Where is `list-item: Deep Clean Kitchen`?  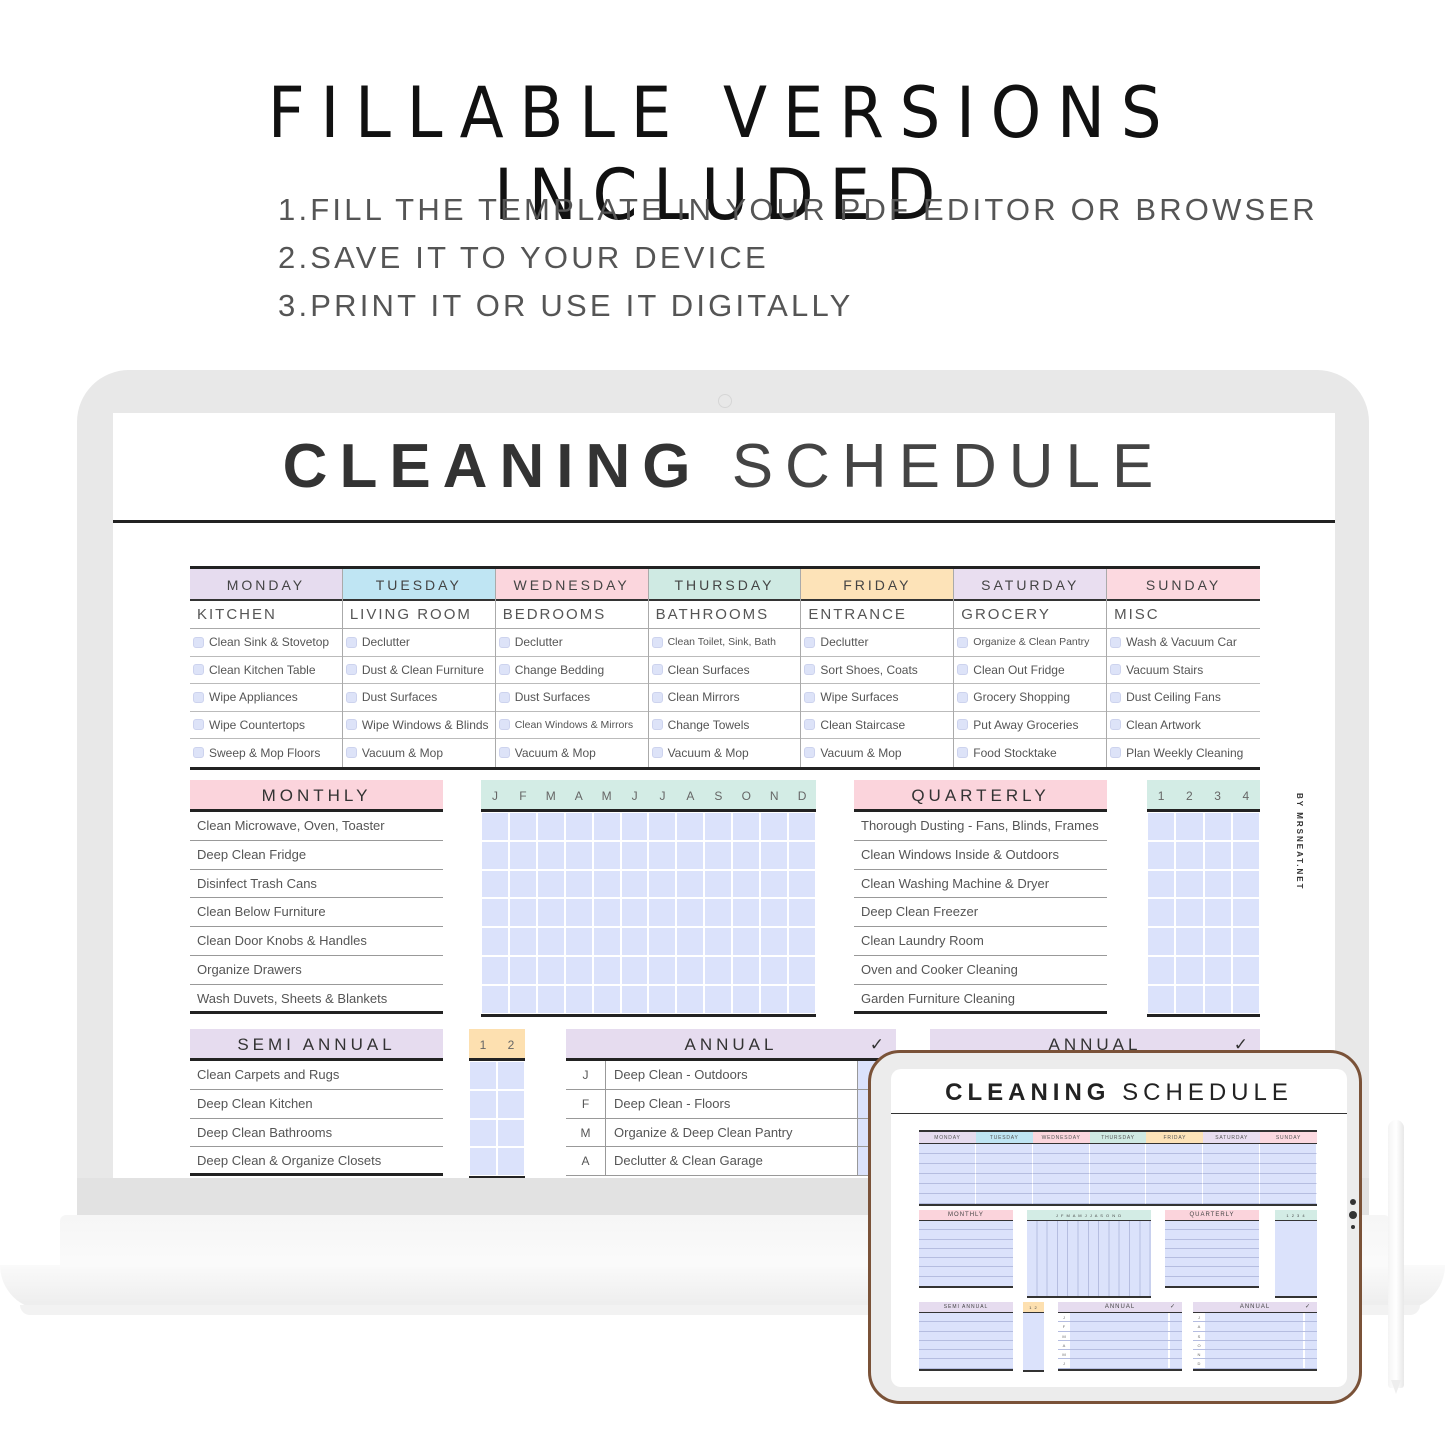
list-item: Deep Clean Kitchen is located at coordinates (316, 1104).